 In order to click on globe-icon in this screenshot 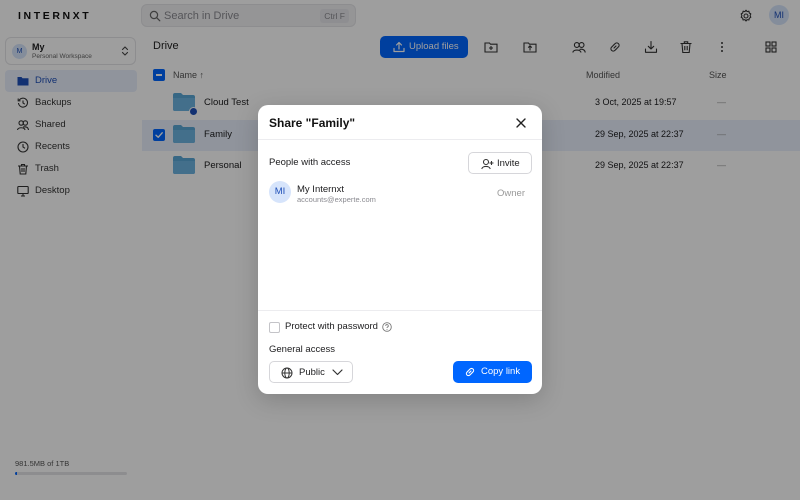, I will do `click(287, 373)`.